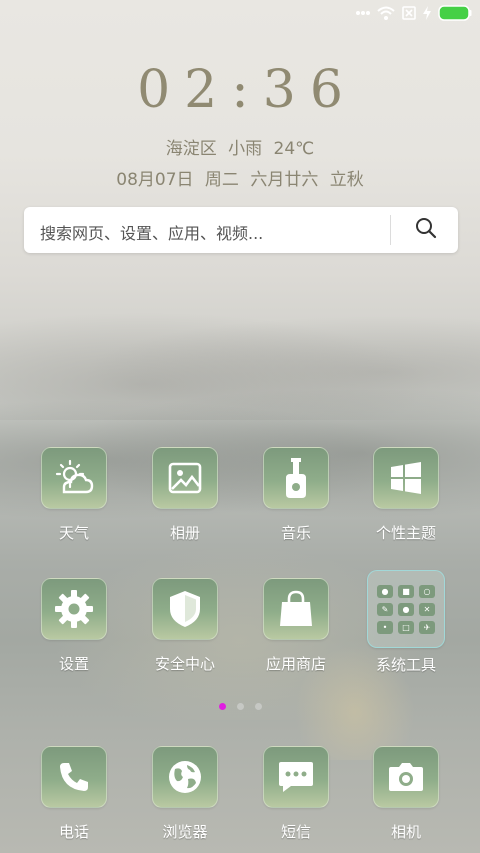 This screenshot has height=853, width=480. Describe the element at coordinates (295, 533) in the screenshot. I see `app-label: 音乐` at that location.